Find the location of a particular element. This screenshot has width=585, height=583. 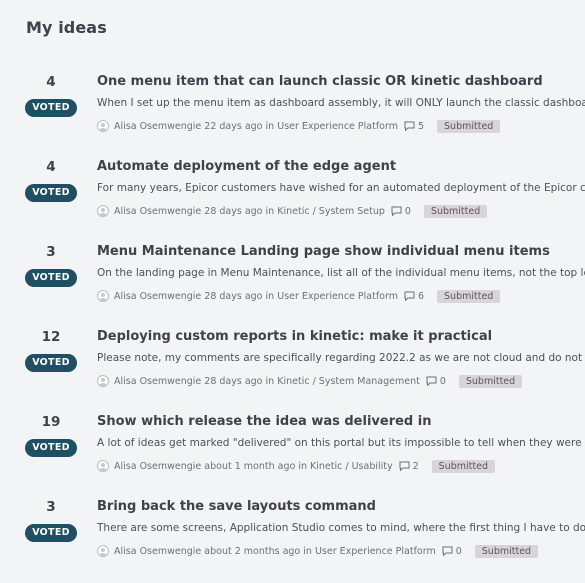

vote-count: 12 is located at coordinates (51, 337).